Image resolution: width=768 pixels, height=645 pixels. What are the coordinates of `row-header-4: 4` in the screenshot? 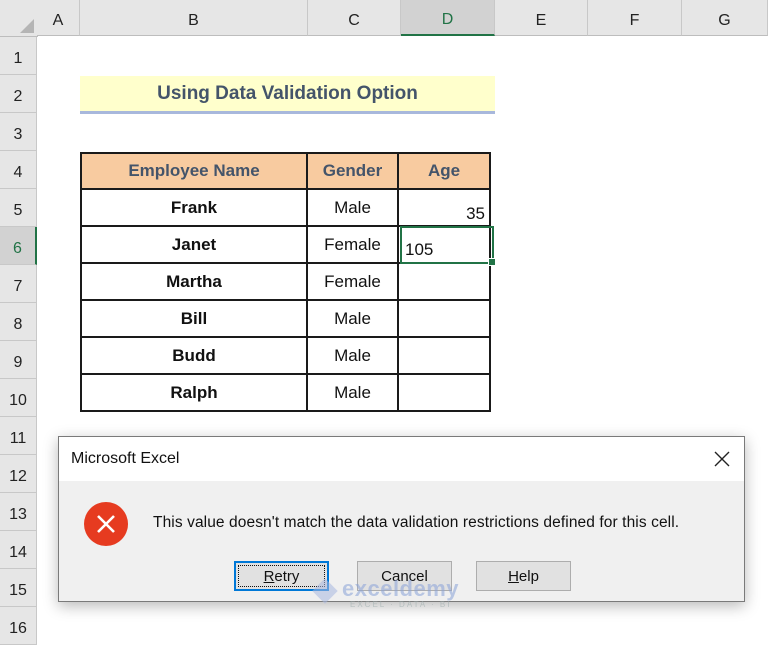 It's located at (18, 170).